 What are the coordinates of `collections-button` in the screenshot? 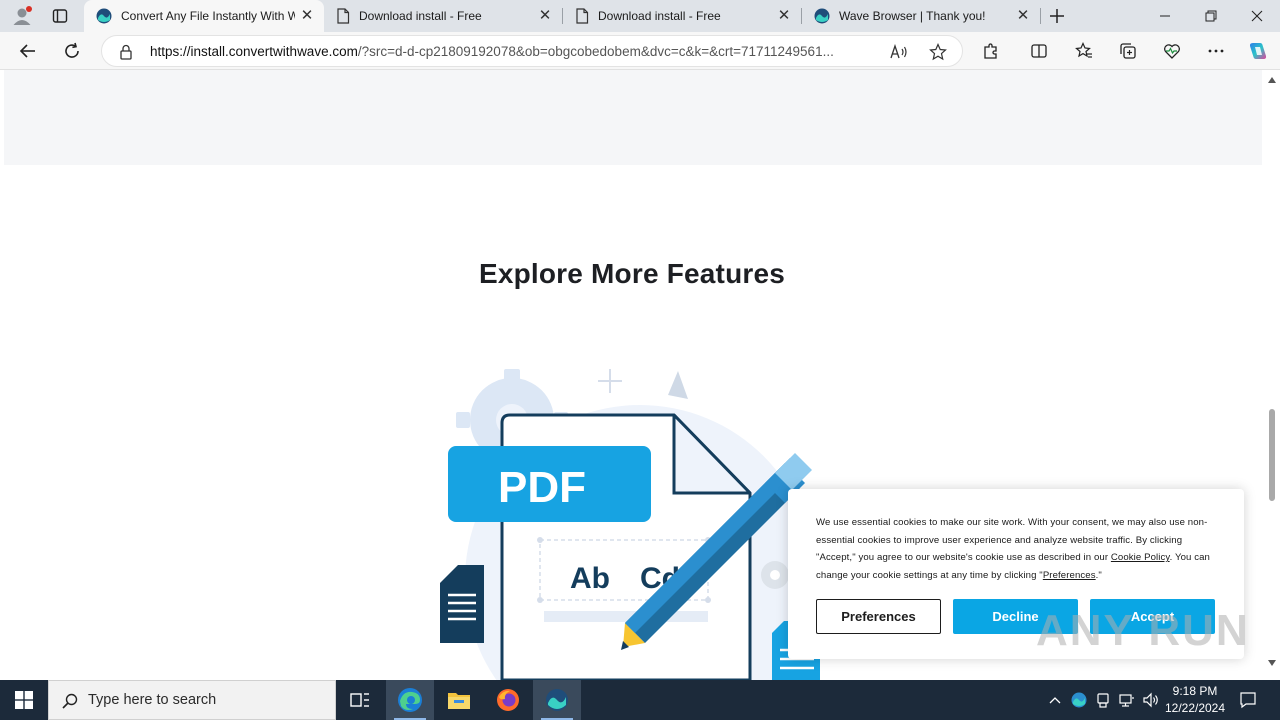 It's located at (1128, 51).